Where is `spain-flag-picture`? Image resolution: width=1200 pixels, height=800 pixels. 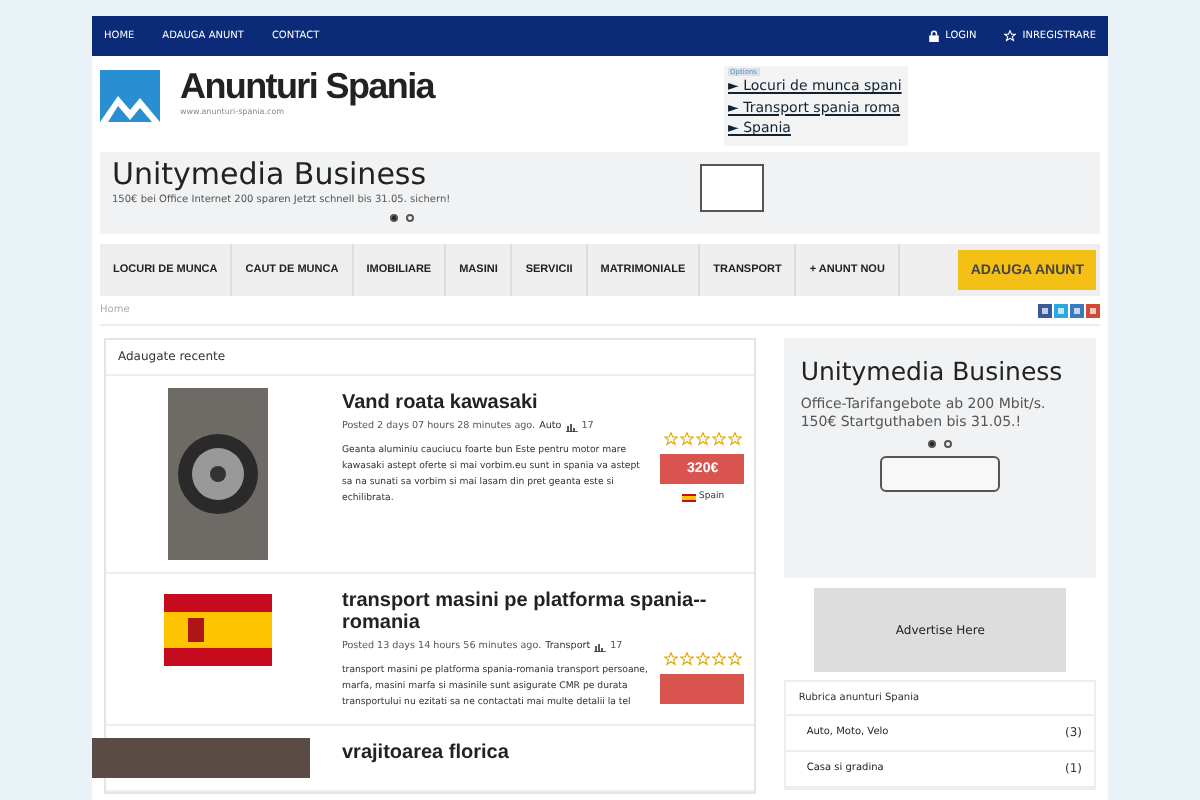 spain-flag-picture is located at coordinates (218, 630).